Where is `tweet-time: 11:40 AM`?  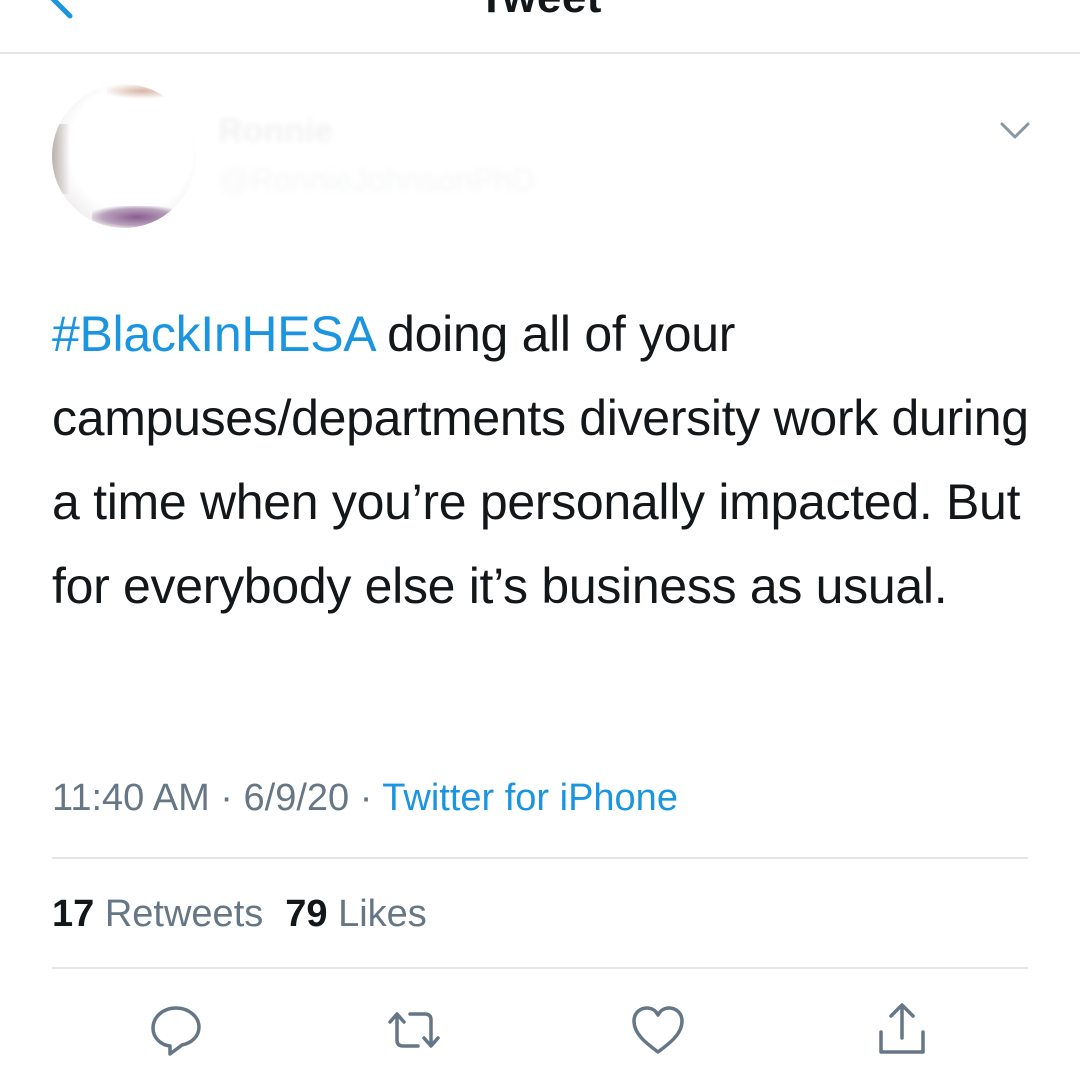 tweet-time: 11:40 AM is located at coordinates (131, 798).